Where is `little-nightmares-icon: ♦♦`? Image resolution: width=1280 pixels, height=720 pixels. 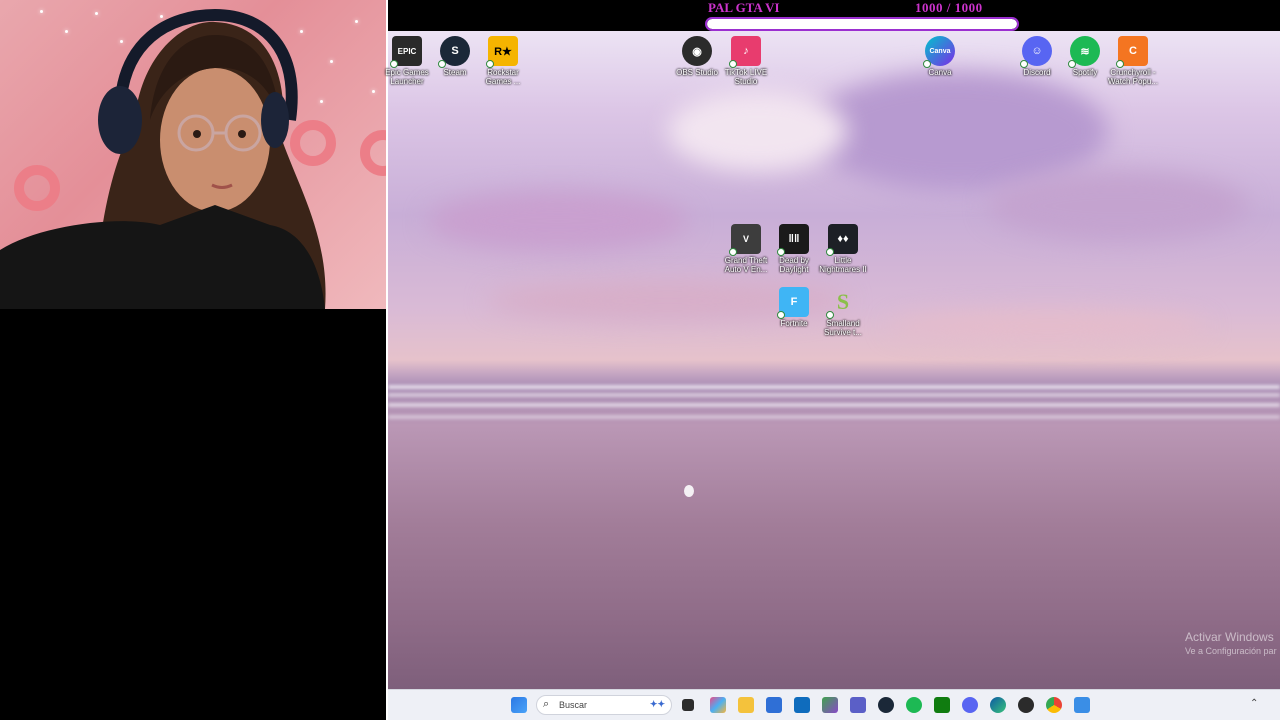
little-nightmares-icon: ♦♦ is located at coordinates (842, 240).